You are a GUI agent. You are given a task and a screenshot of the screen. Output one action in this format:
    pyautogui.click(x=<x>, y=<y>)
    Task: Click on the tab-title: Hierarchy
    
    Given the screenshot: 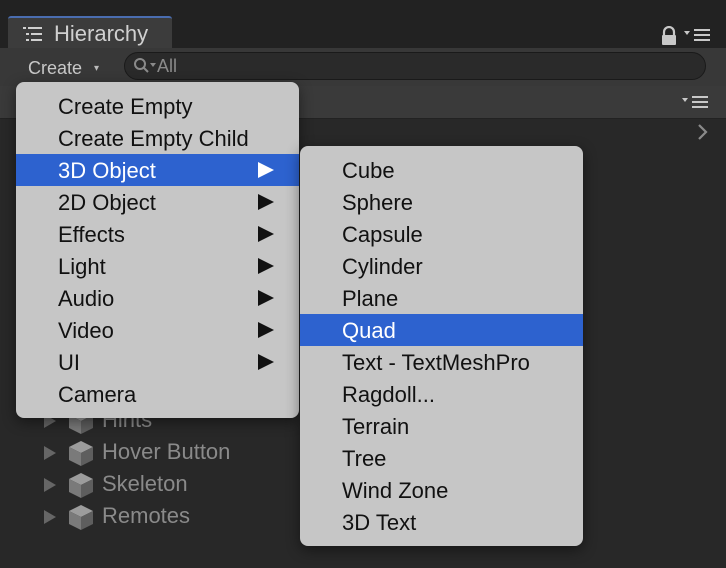 What is the action you would take?
    pyautogui.click(x=101, y=33)
    